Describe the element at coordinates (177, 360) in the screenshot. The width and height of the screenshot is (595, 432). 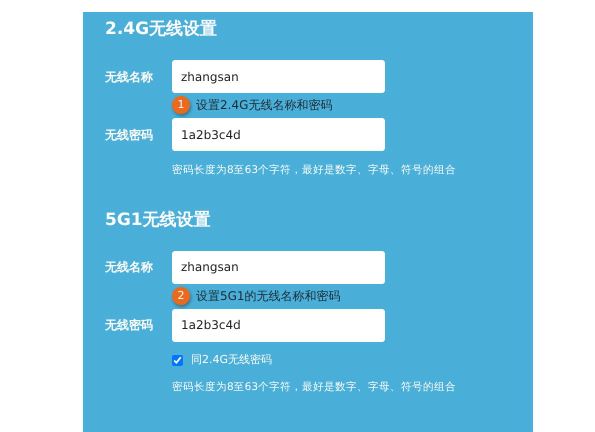
I see `checkbox` at that location.